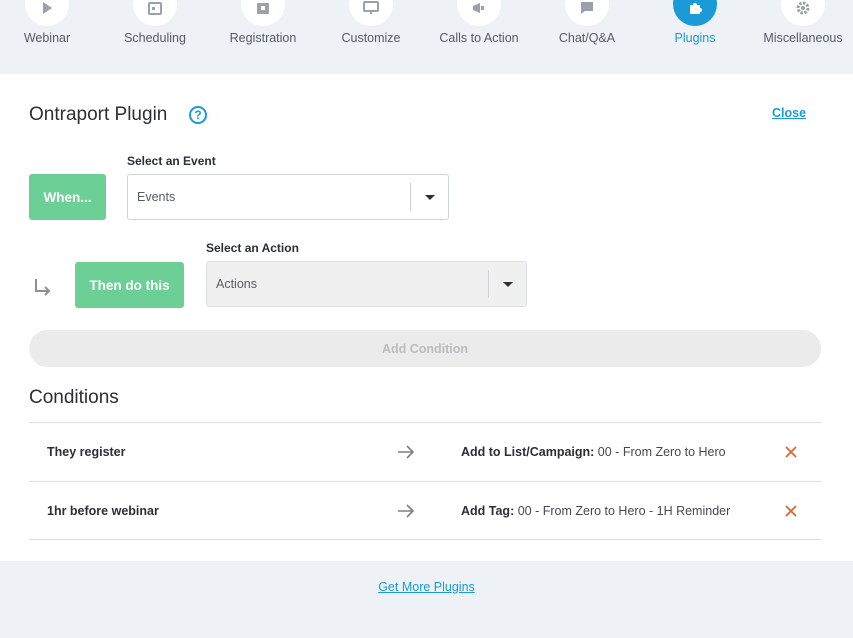 The image size is (853, 638). I want to click on chat-icon, so click(587, 13).